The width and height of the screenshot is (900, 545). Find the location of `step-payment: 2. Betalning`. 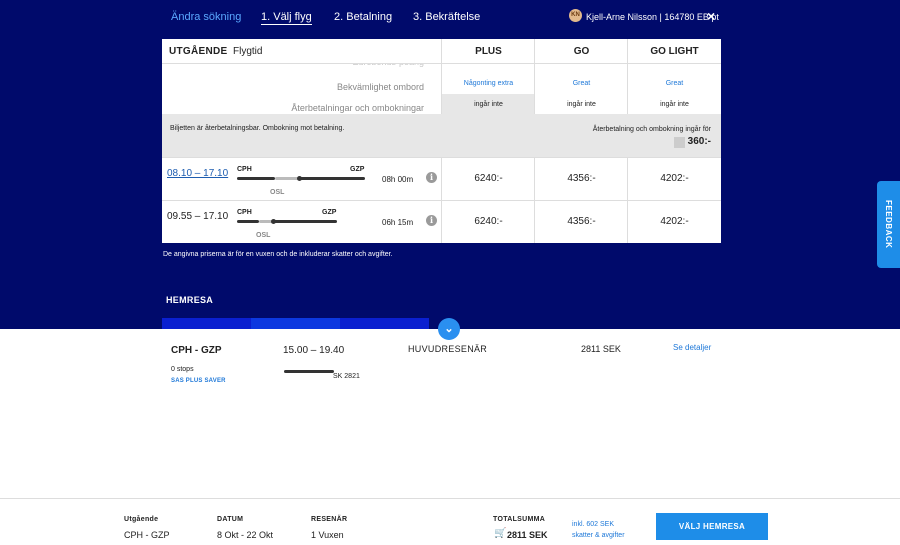

step-payment: 2. Betalning is located at coordinates (363, 17).